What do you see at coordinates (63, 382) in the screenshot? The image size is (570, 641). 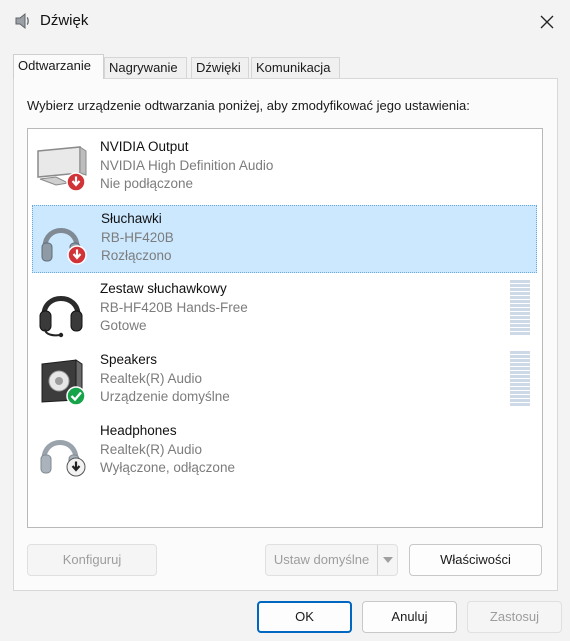 I see `speaker-icon` at bounding box center [63, 382].